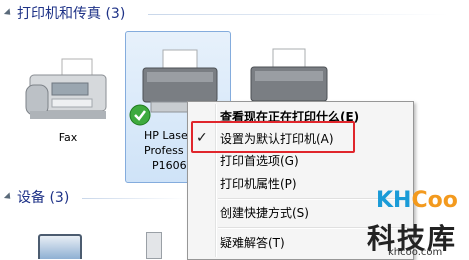 Image resolution: width=469 pixels, height=260 pixels. I want to click on watermark-url: khcoo.com, so click(415, 252).